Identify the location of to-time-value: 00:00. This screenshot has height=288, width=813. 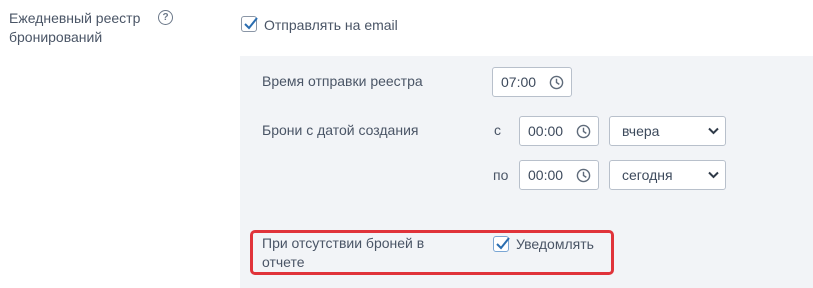
(546, 175).